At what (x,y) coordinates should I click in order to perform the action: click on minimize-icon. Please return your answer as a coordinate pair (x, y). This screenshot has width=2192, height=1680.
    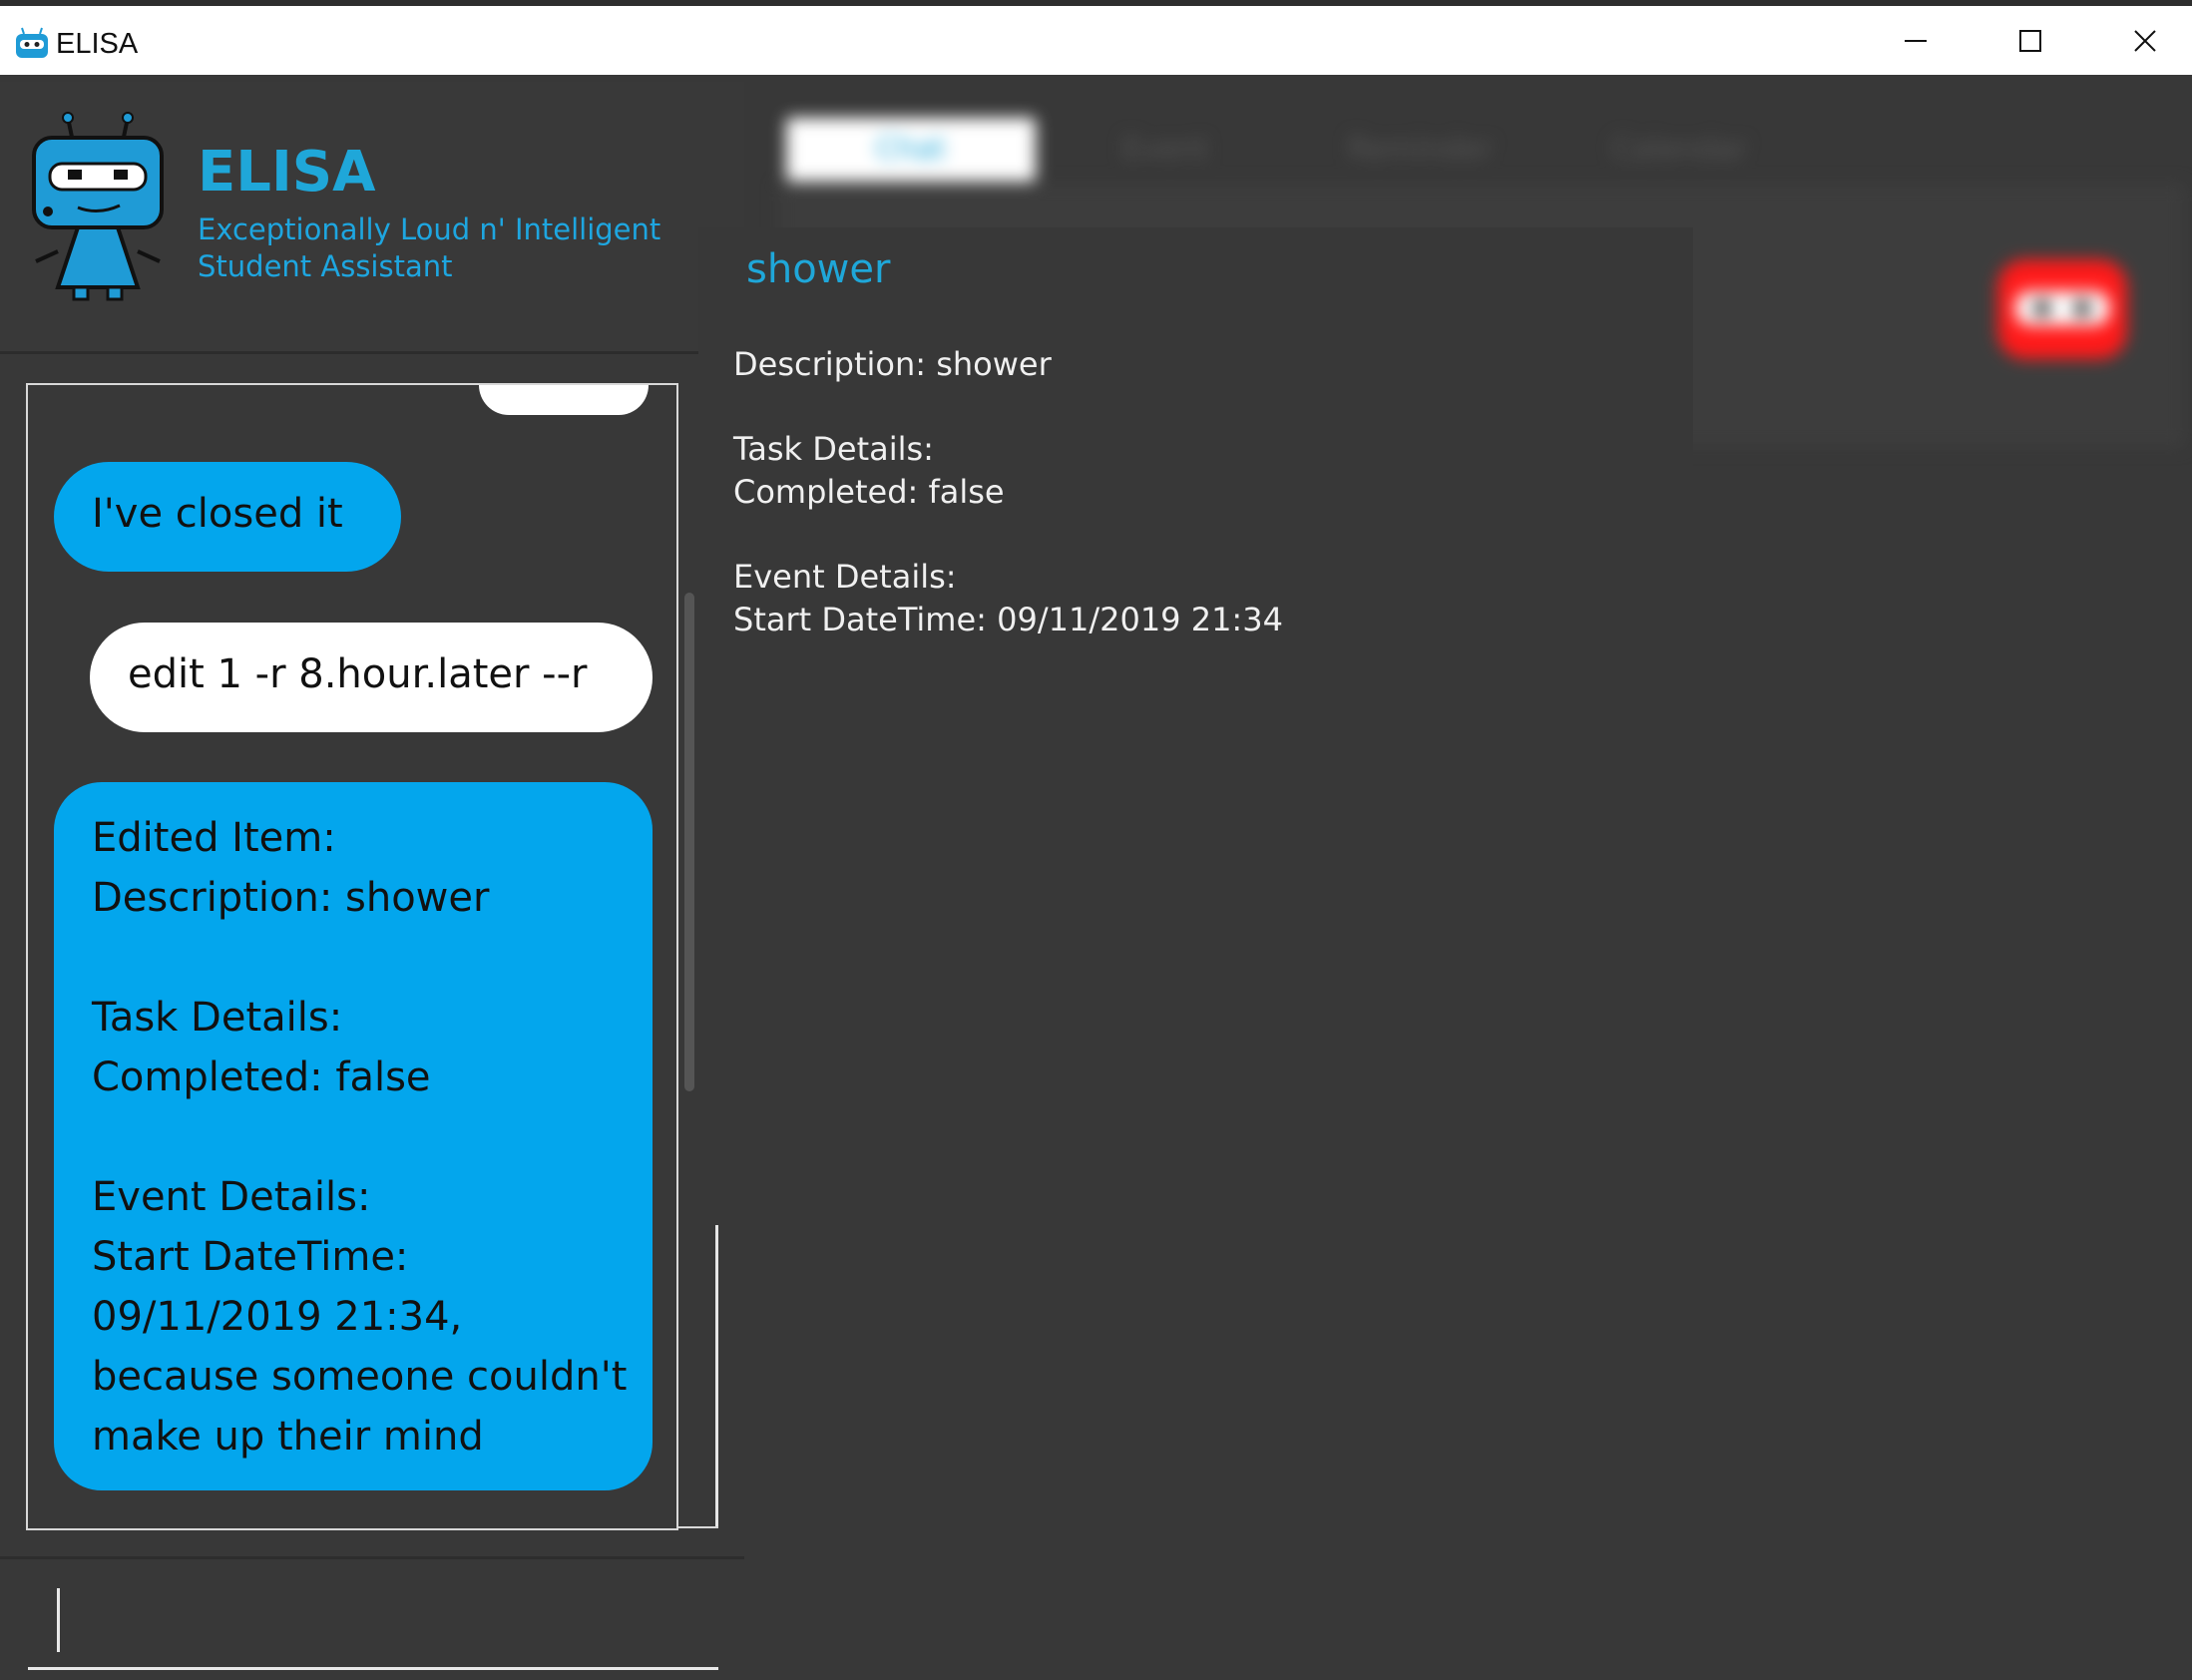
    Looking at the image, I should click on (1916, 41).